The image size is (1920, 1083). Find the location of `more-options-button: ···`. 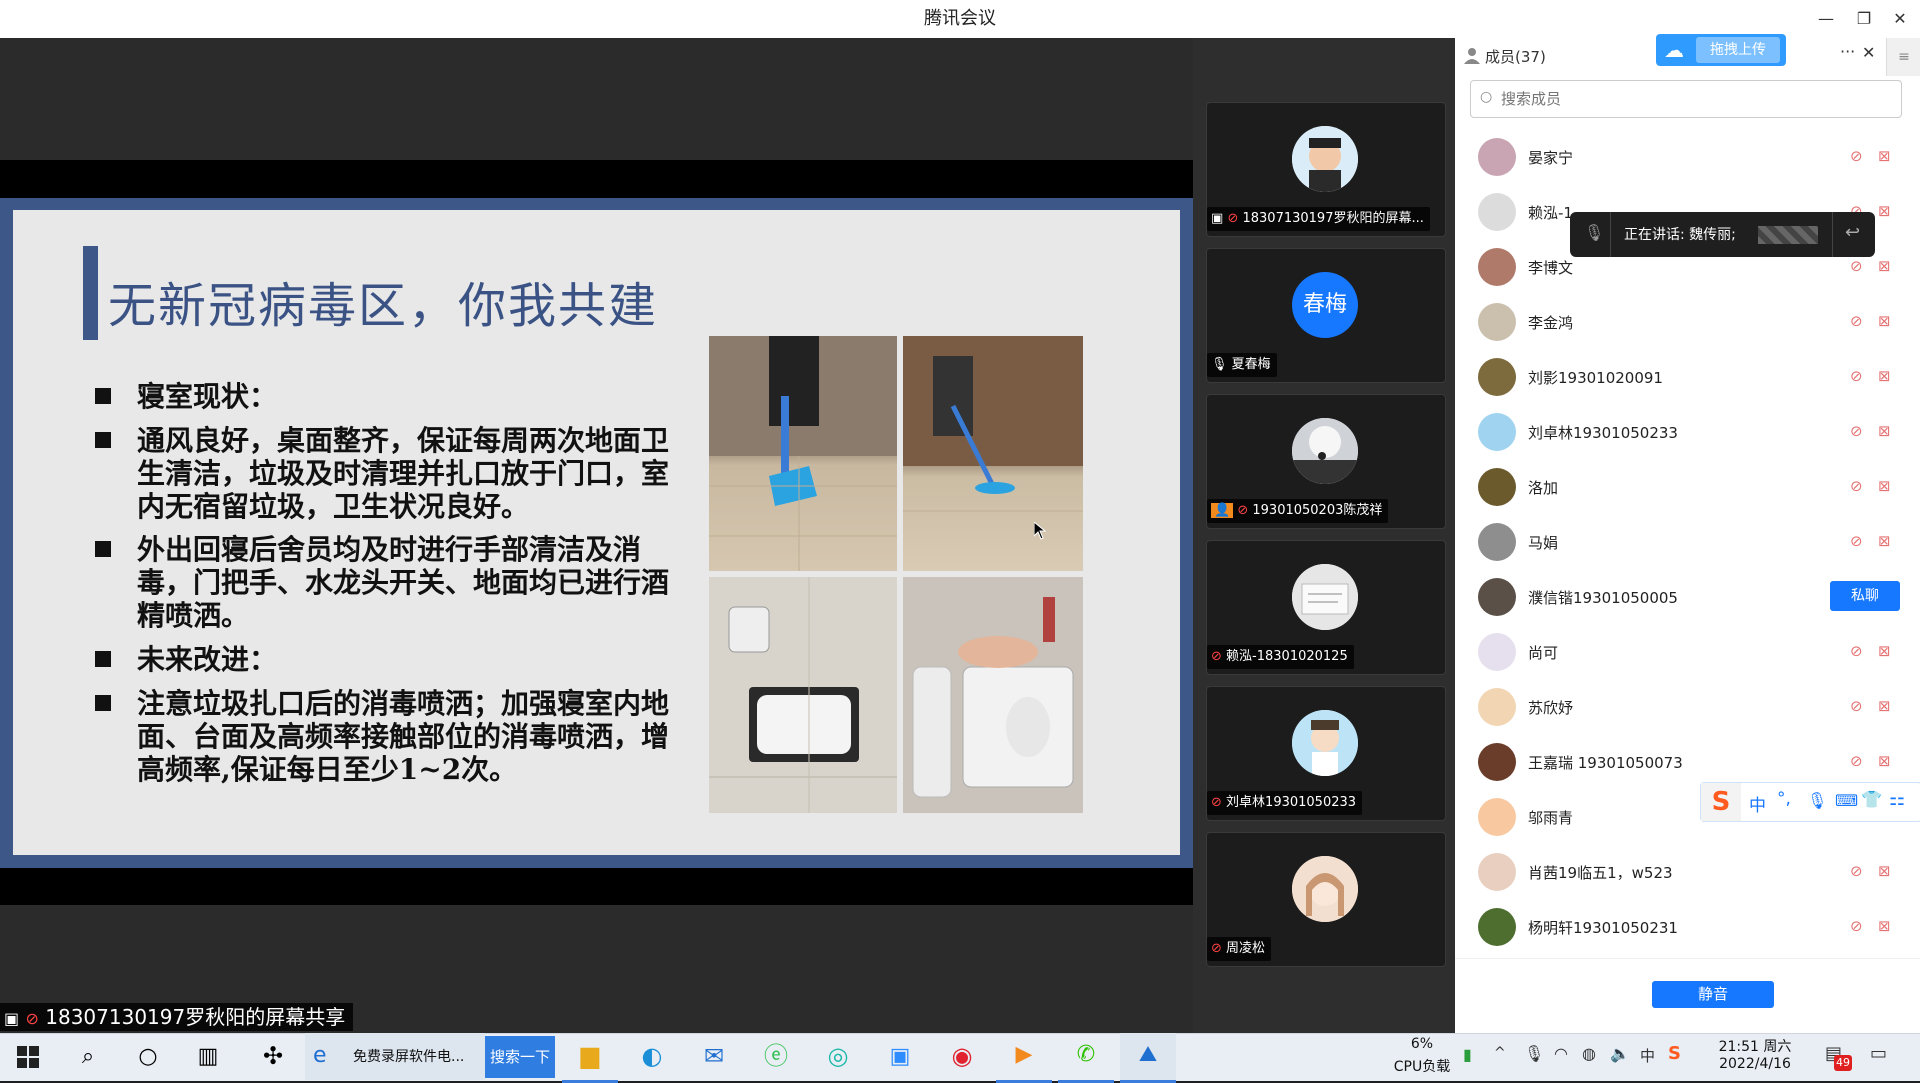

more-options-button: ··· is located at coordinates (1847, 51).